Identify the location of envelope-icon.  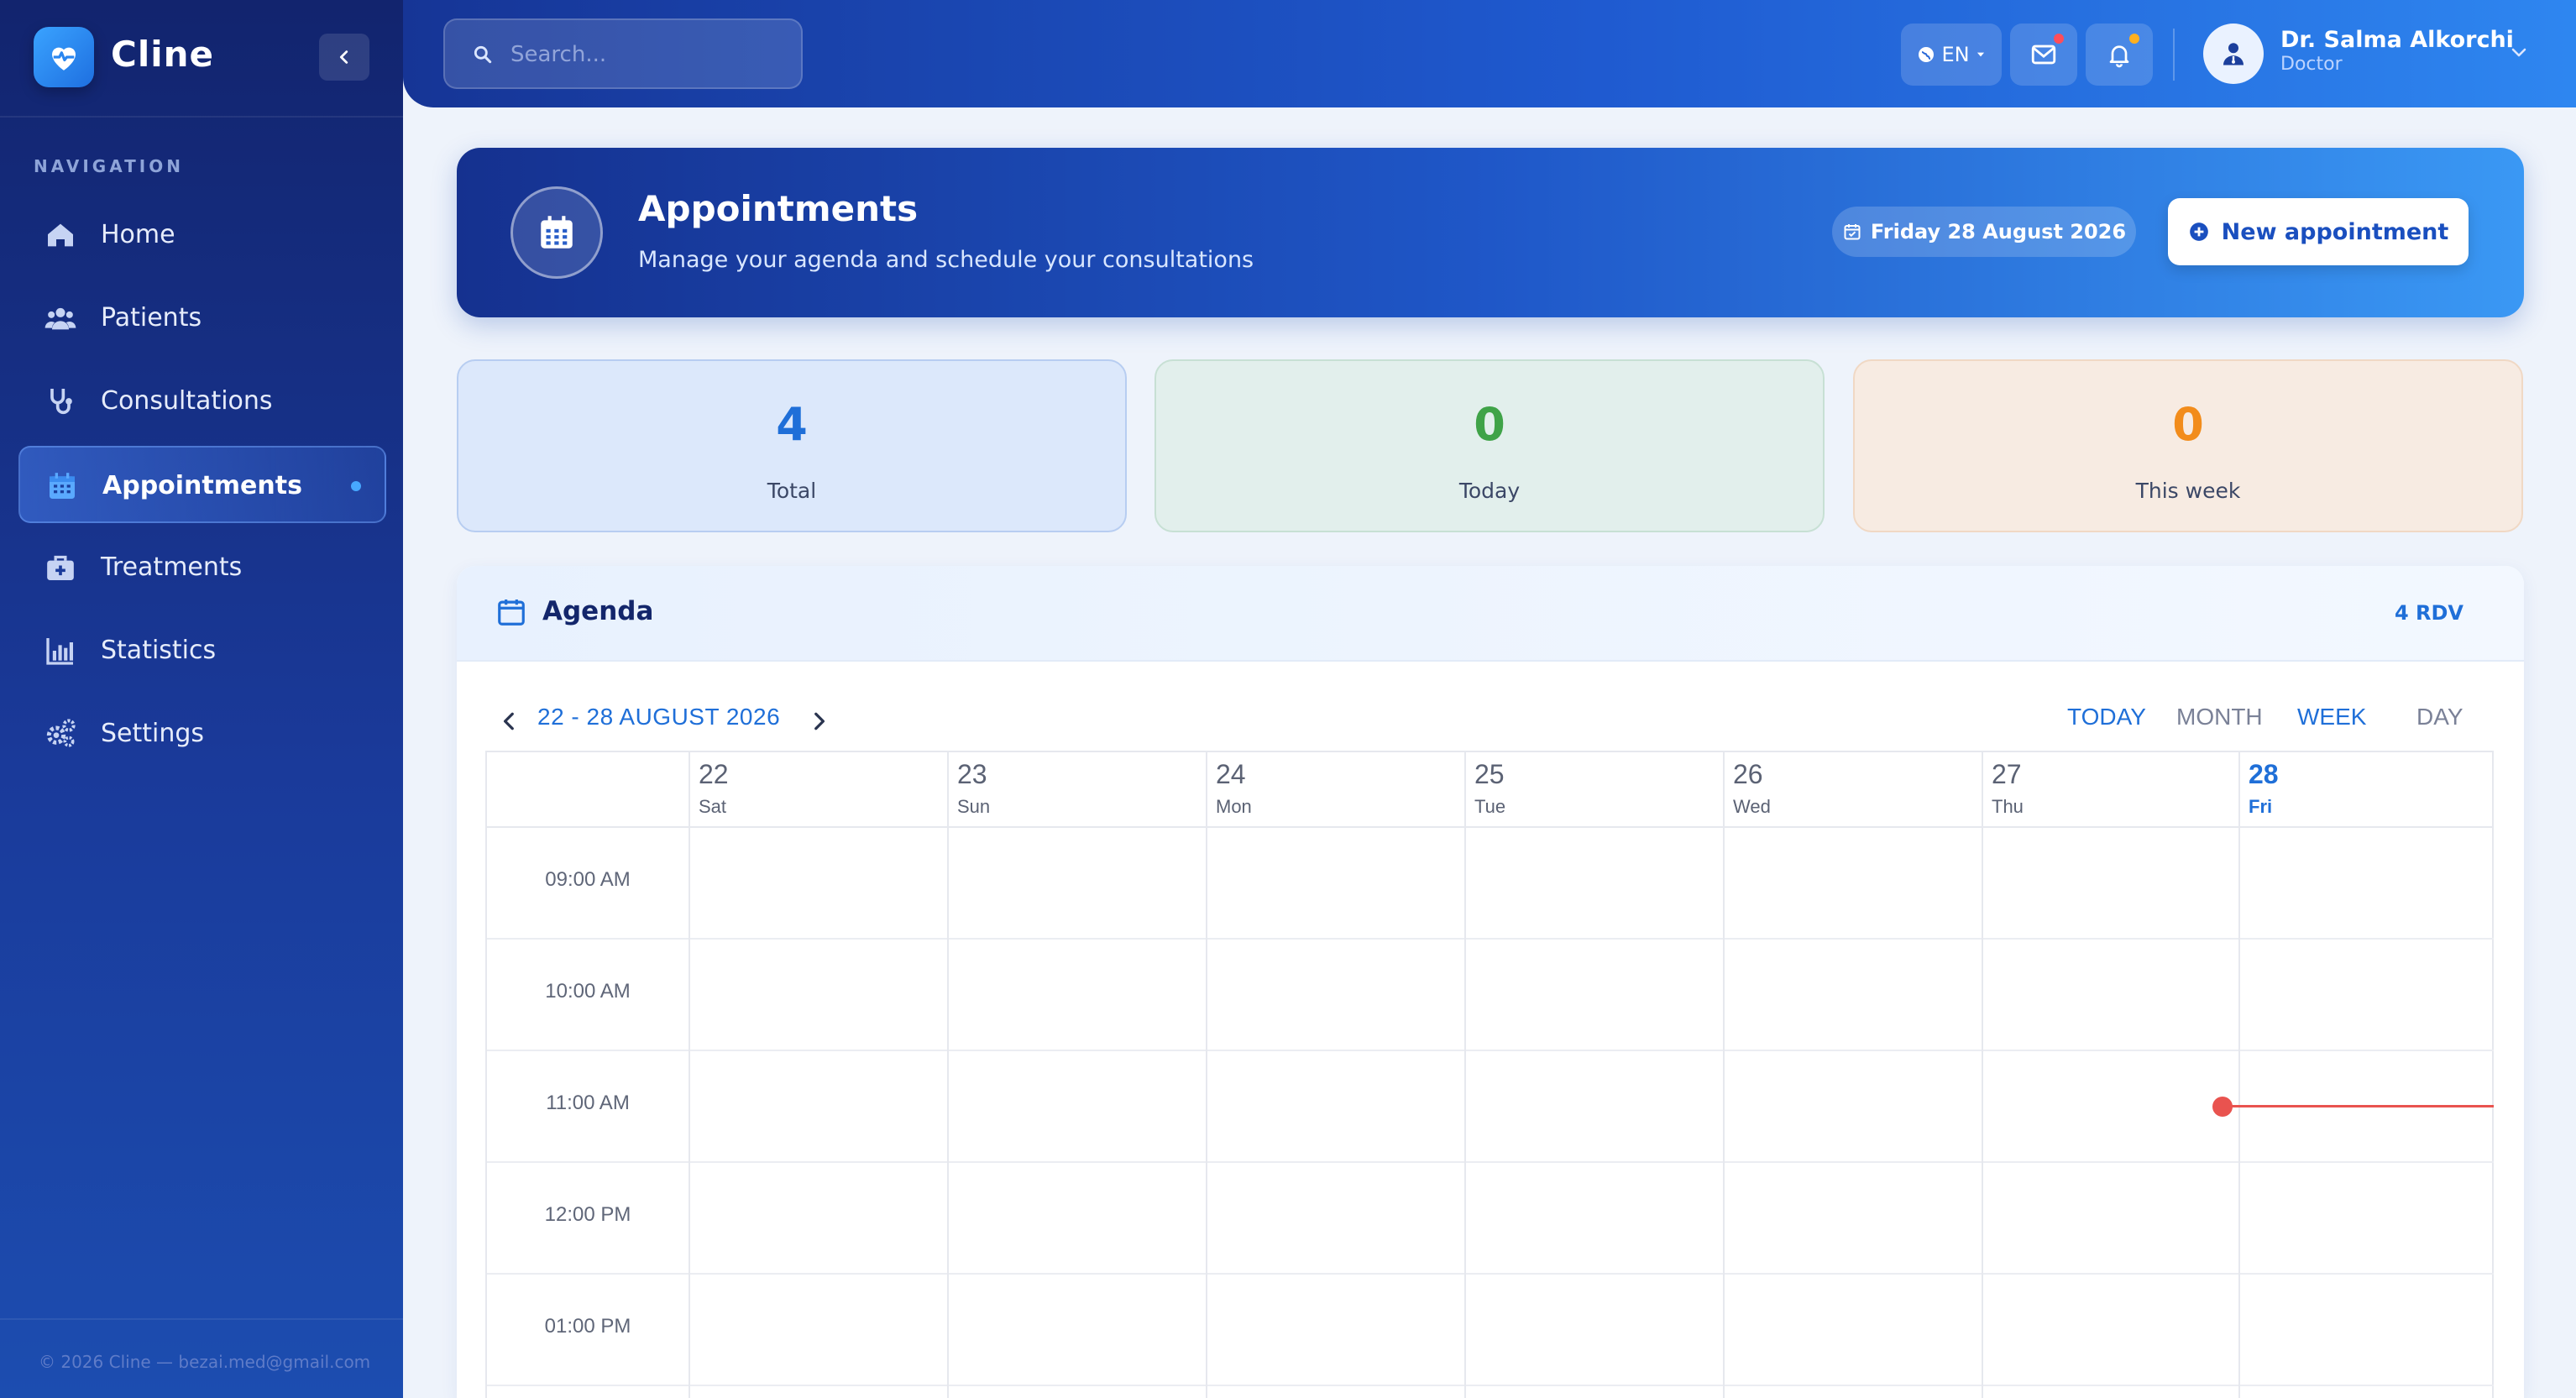
(2044, 55).